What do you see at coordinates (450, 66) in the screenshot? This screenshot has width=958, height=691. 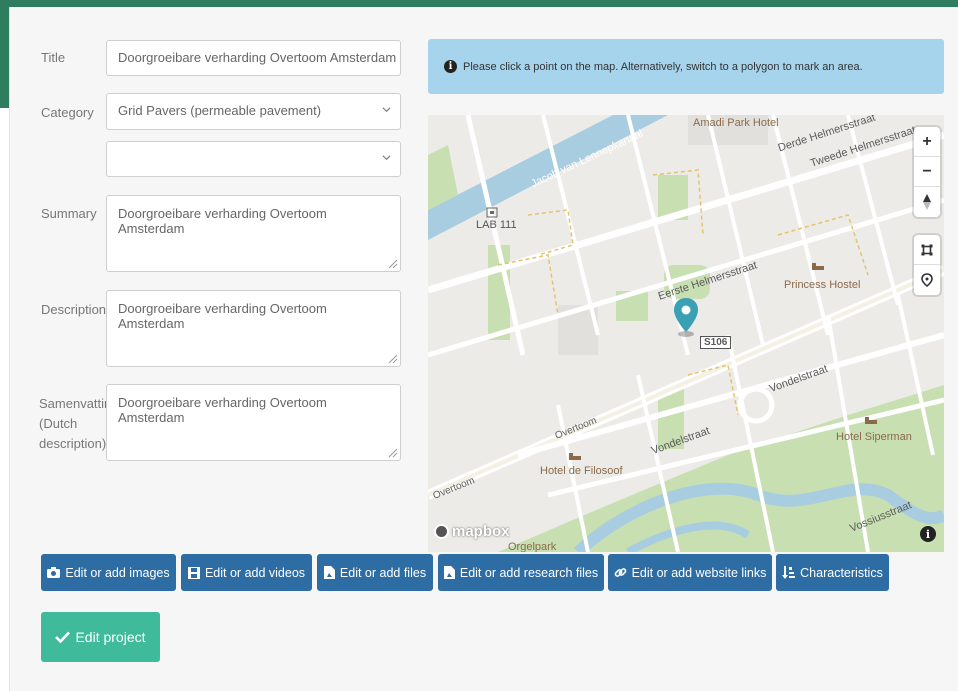 I see `info-icon: i` at bounding box center [450, 66].